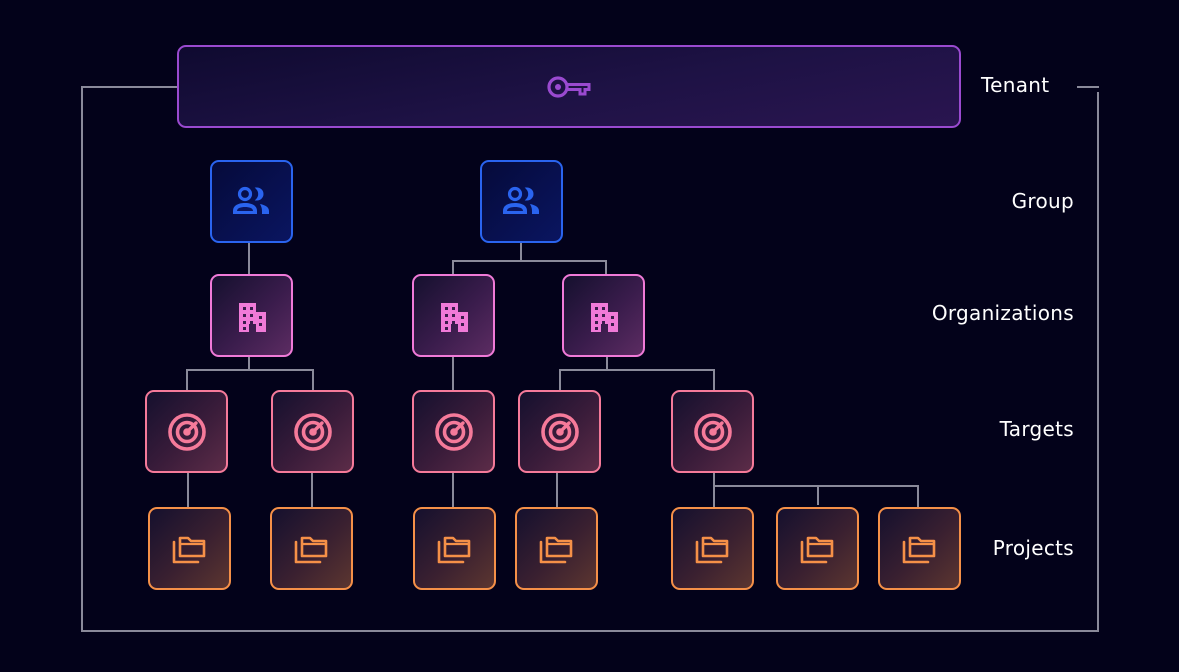  I want to click on target-node-t4, so click(559, 431).